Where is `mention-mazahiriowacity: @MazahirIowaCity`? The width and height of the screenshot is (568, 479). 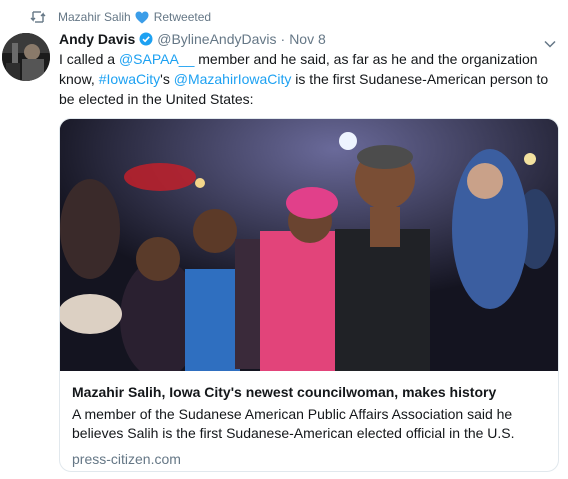
mention-mazahiriowacity: @MazahirIowaCity is located at coordinates (233, 79).